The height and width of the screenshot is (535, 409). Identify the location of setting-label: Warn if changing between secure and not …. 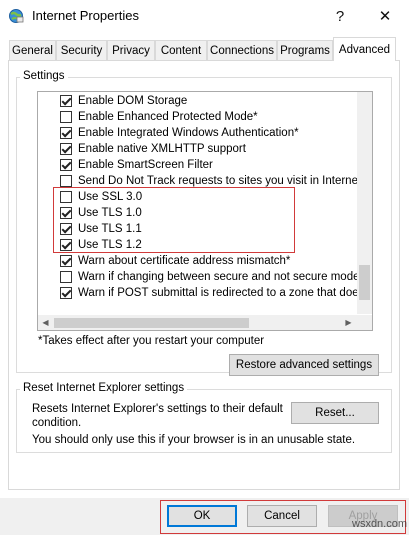
(219, 277).